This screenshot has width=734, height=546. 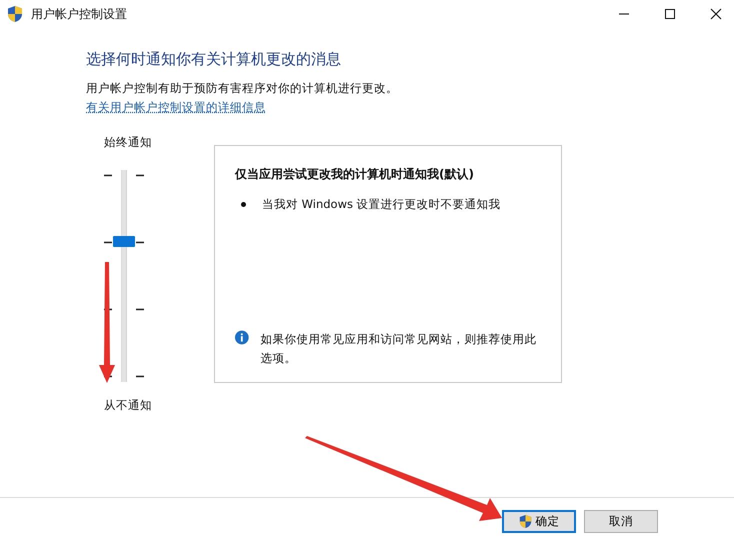 What do you see at coordinates (128, 142) in the screenshot?
I see `slider-top-label: 始终通知` at bounding box center [128, 142].